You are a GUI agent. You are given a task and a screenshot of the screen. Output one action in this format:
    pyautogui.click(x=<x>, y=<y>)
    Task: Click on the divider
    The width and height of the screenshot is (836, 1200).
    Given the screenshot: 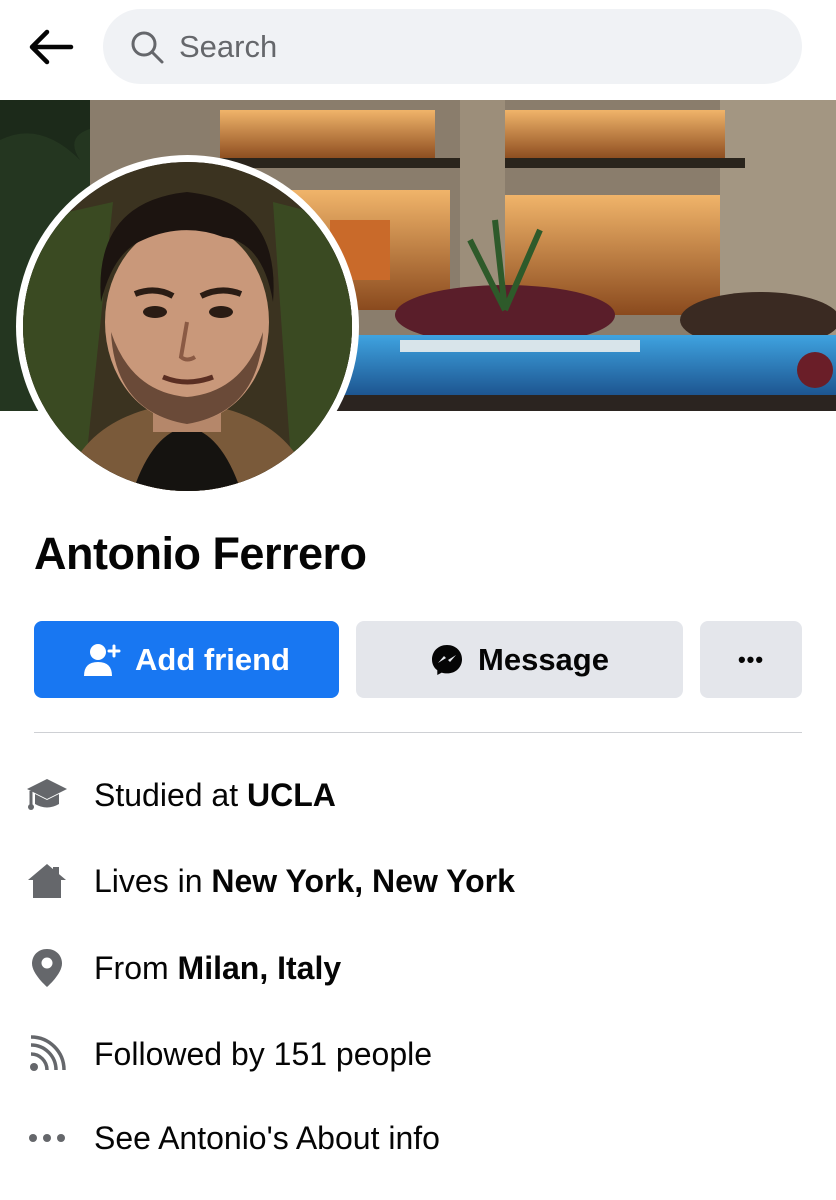 What is the action you would take?
    pyautogui.click(x=418, y=732)
    